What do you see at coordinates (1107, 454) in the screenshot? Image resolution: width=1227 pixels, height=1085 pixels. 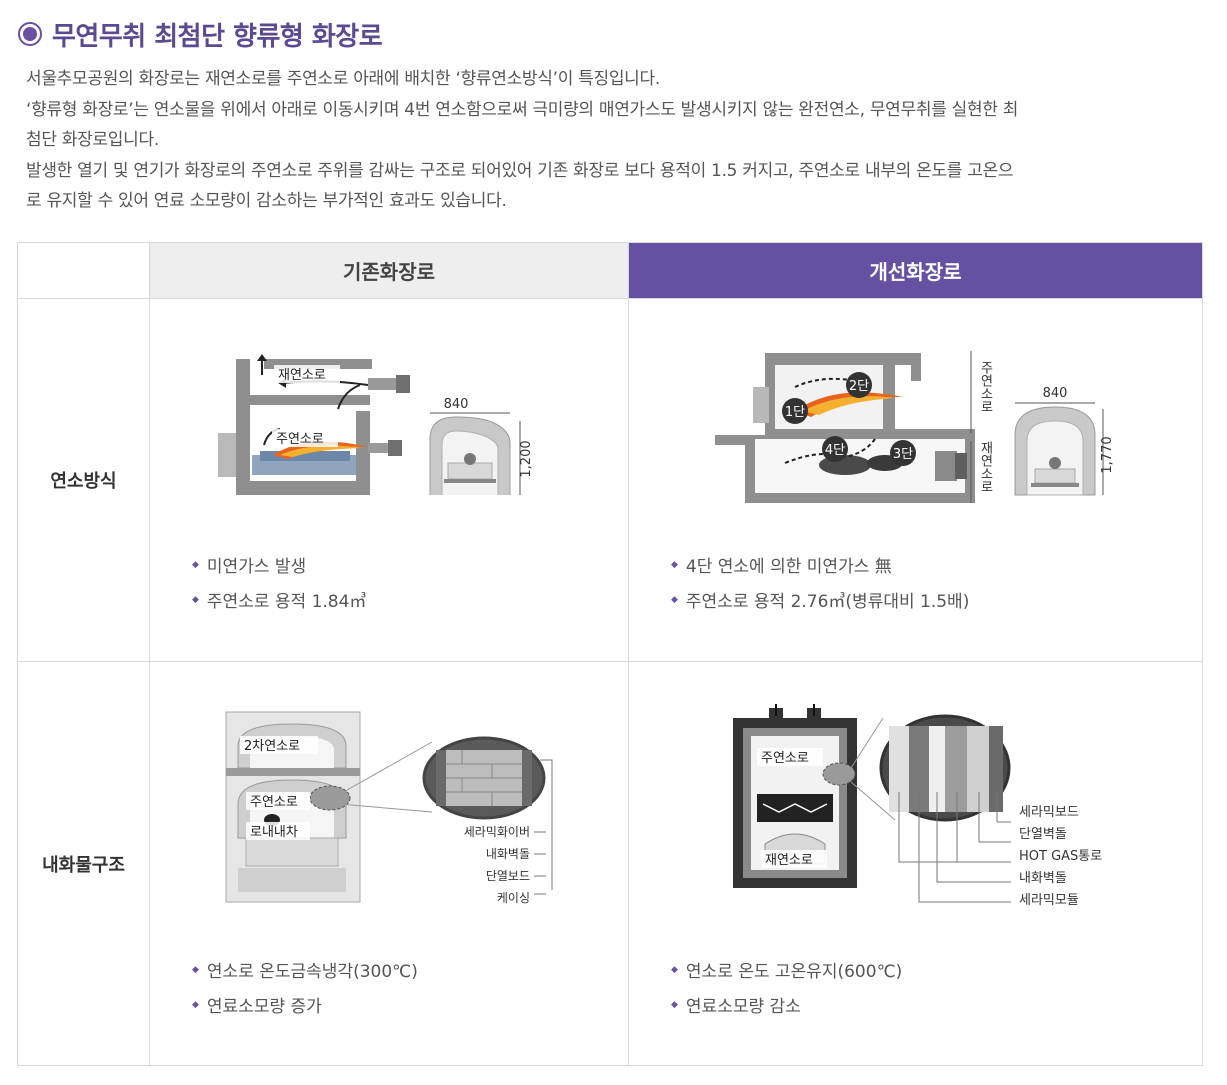 I see `dimension-height: 1,770` at bounding box center [1107, 454].